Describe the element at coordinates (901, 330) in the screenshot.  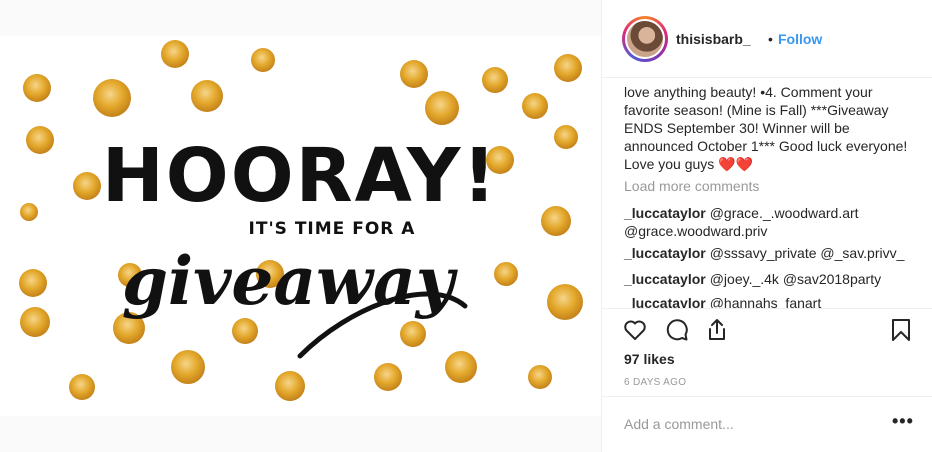
I see `bookmark-icon` at that location.